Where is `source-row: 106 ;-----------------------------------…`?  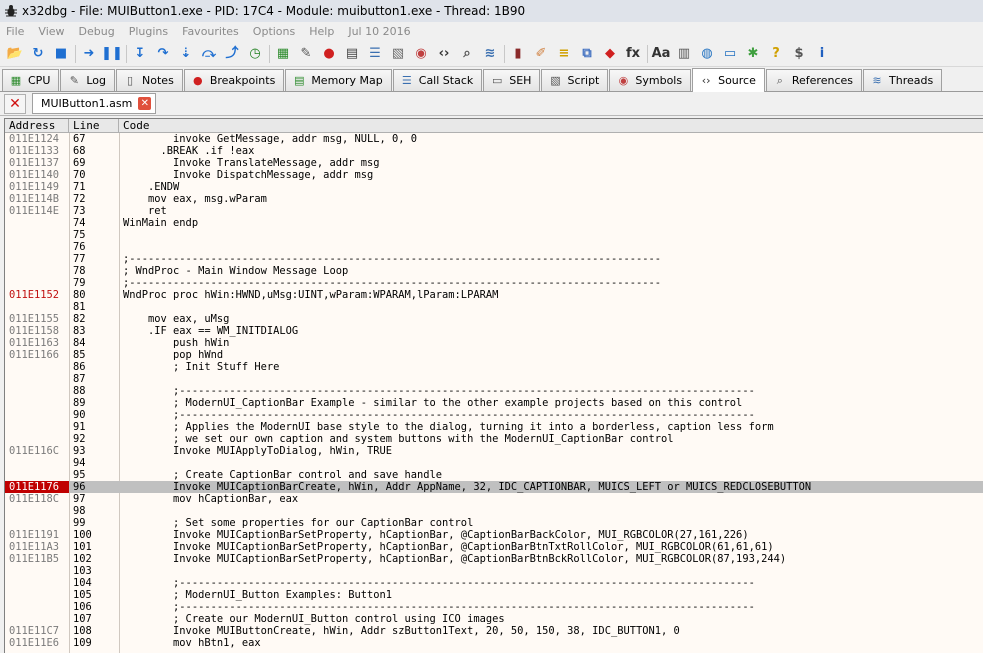
source-row: 106 ;-----------------------------------… is located at coordinates (494, 607).